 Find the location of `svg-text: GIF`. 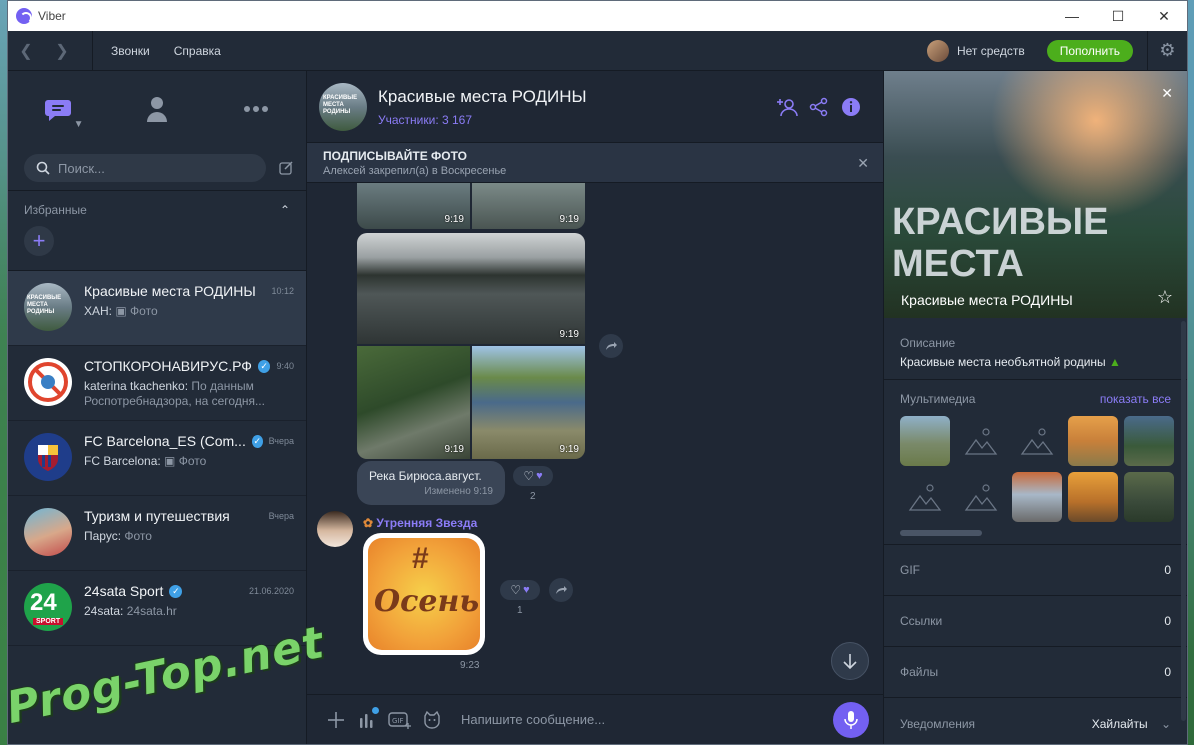

svg-text: GIF is located at coordinates (398, 721).